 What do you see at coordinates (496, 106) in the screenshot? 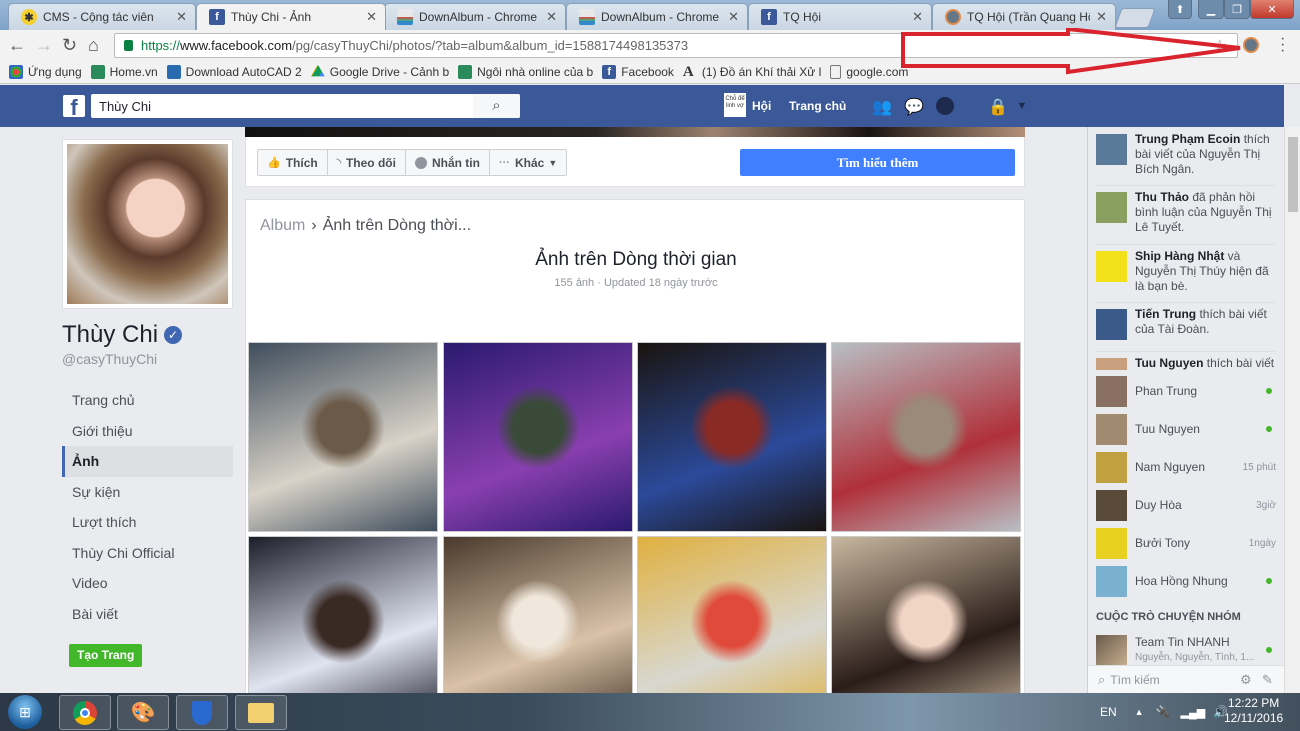
I see `search-button: ⌕` at bounding box center [496, 106].